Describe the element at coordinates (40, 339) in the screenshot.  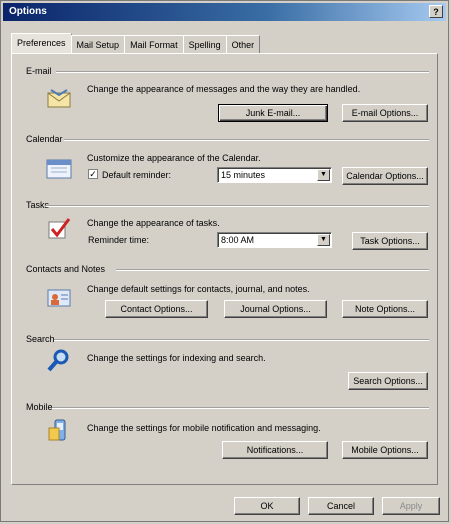
I see `search-section-label: Search` at that location.